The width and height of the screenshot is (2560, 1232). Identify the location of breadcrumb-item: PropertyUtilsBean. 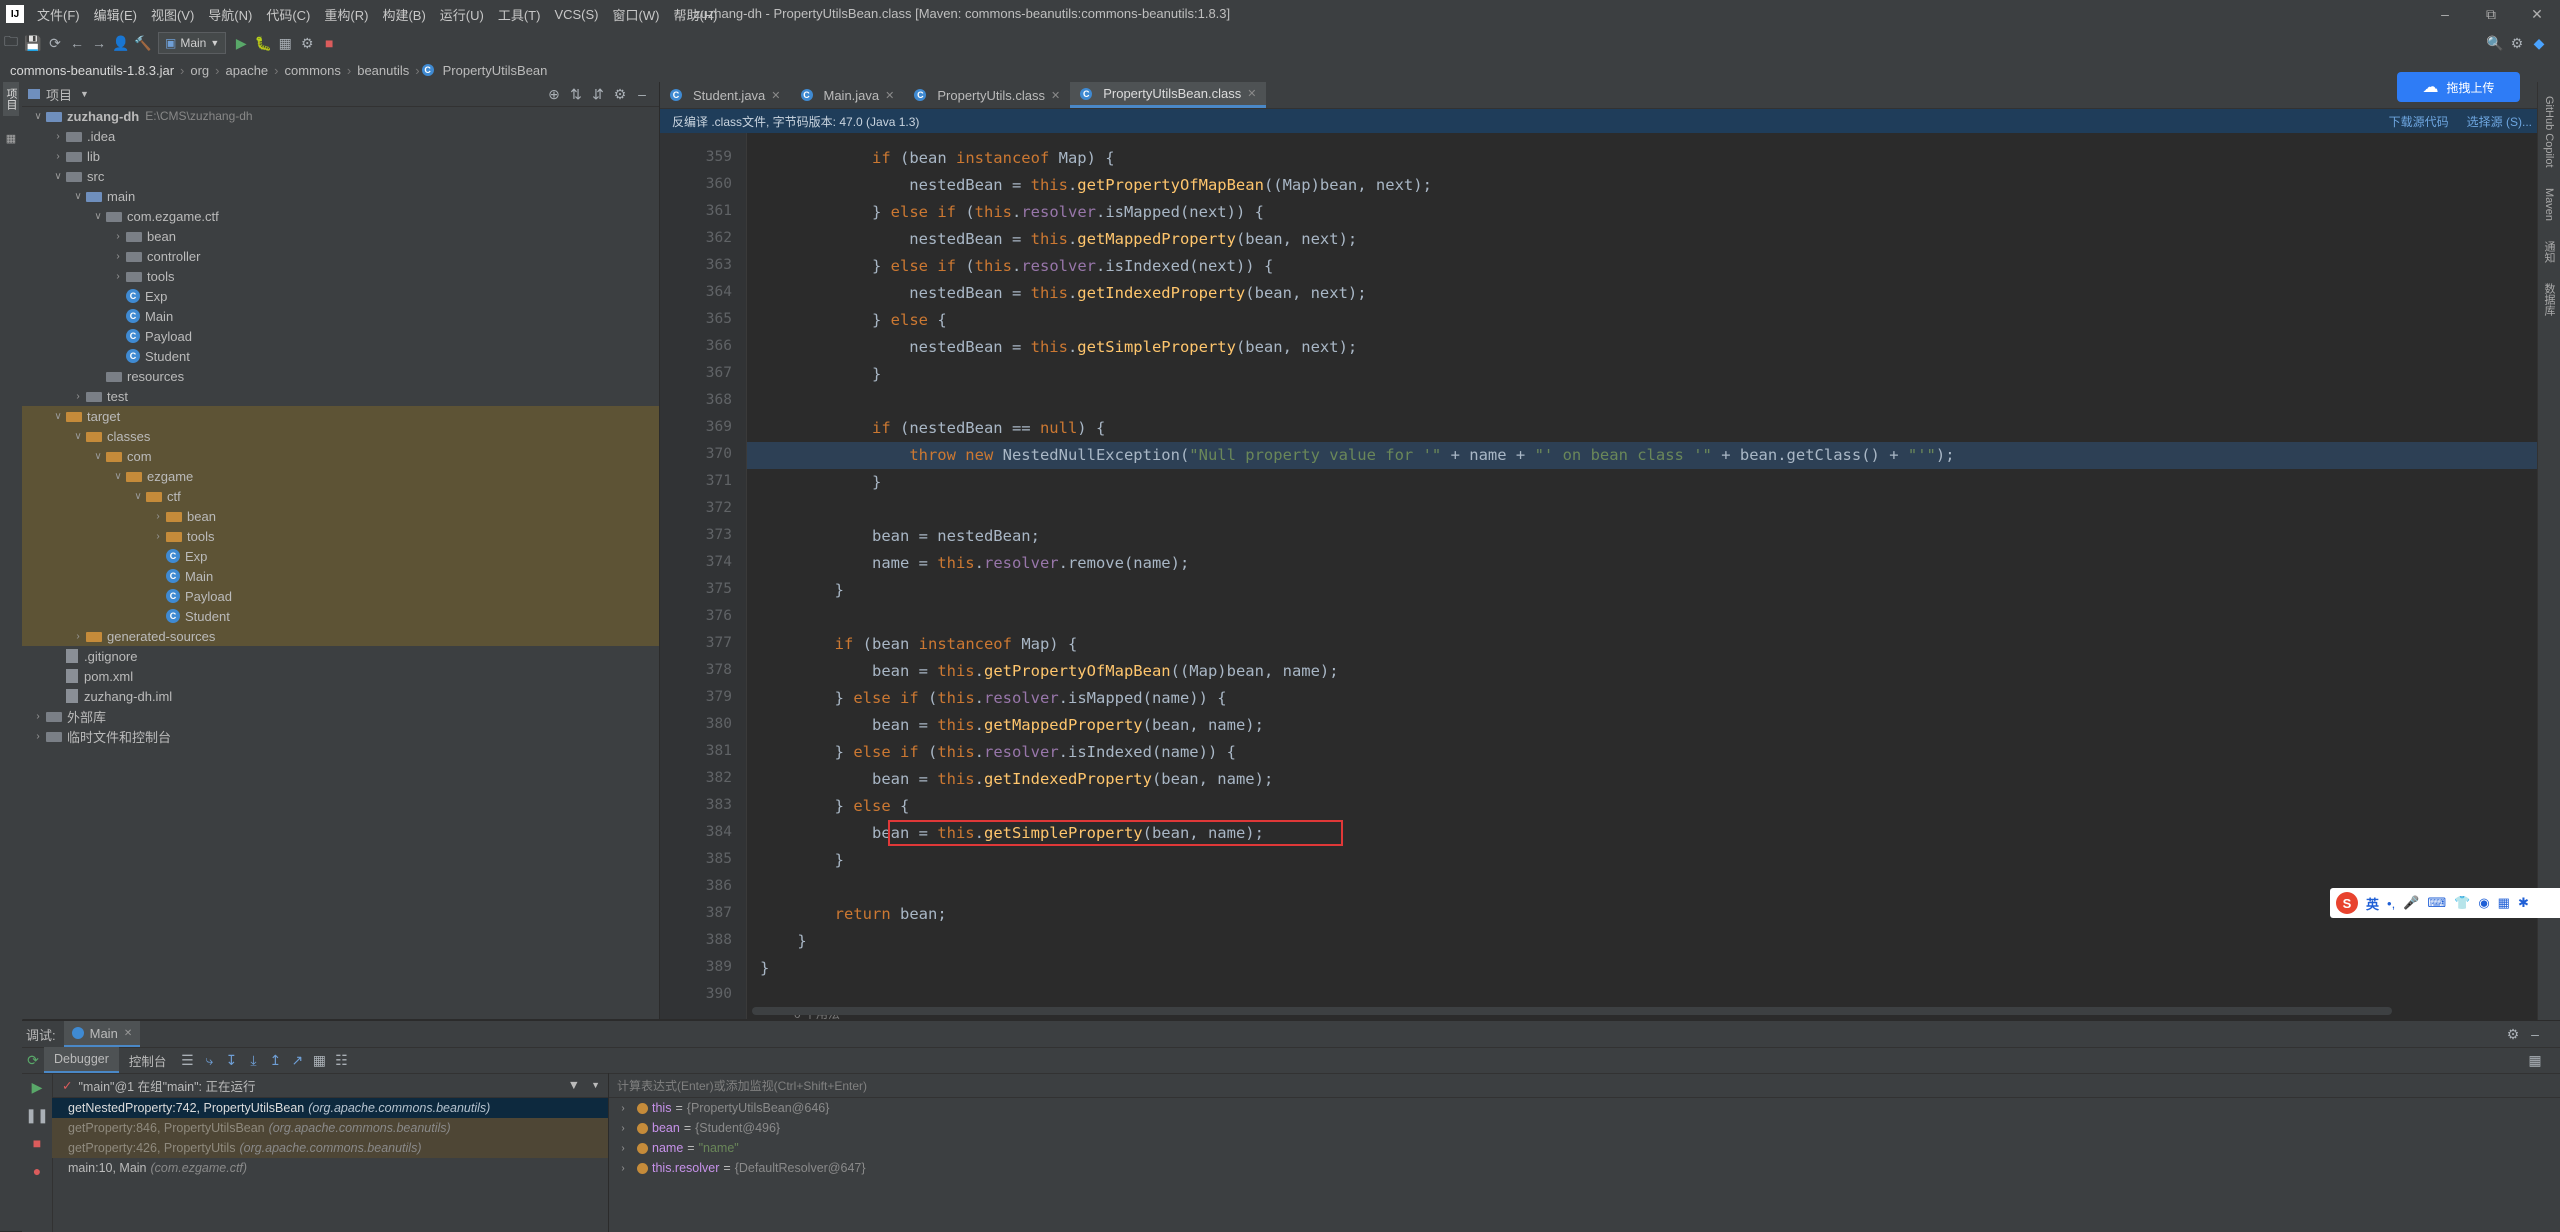
(495, 70).